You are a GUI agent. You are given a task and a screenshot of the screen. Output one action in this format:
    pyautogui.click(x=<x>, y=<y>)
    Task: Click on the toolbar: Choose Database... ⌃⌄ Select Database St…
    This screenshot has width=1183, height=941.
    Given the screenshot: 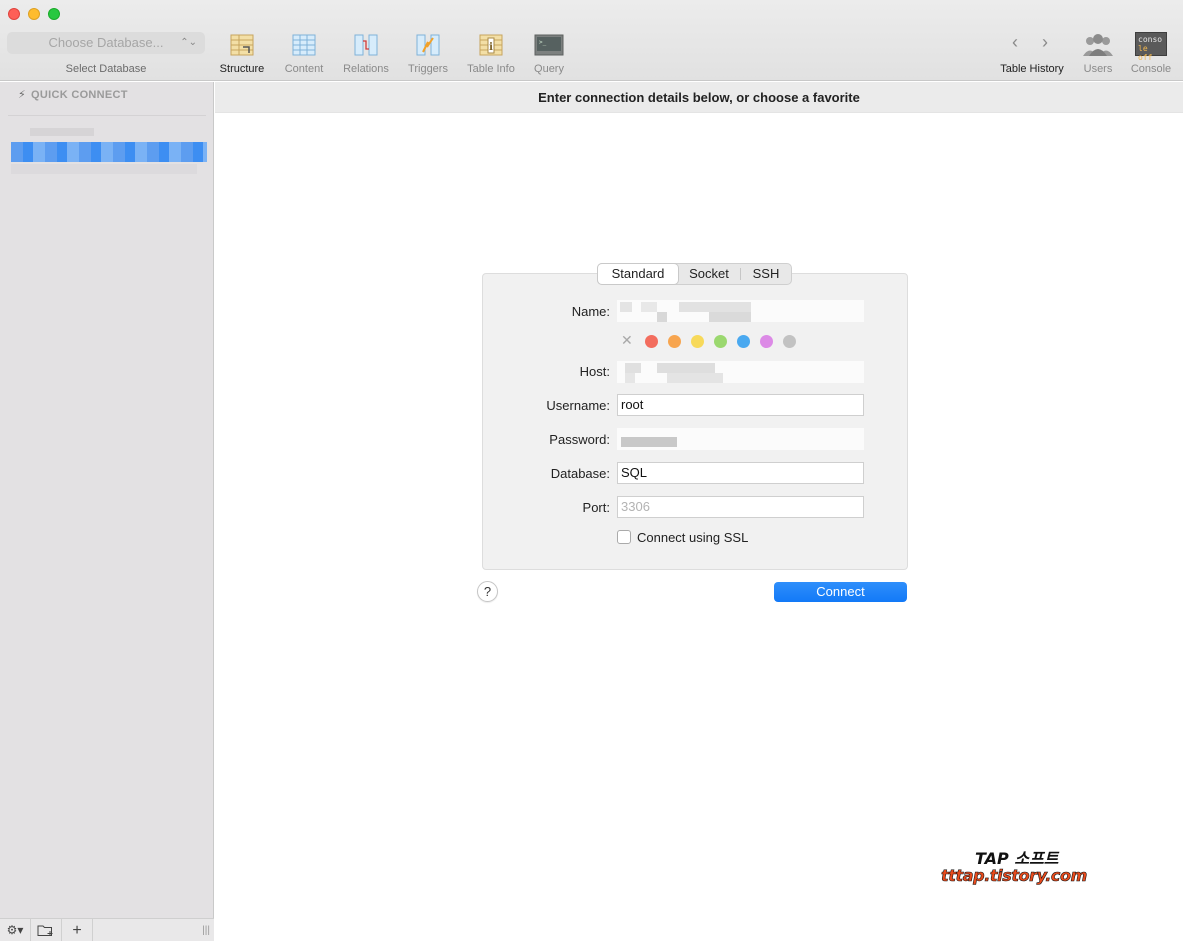 What is the action you would take?
    pyautogui.click(x=591, y=40)
    